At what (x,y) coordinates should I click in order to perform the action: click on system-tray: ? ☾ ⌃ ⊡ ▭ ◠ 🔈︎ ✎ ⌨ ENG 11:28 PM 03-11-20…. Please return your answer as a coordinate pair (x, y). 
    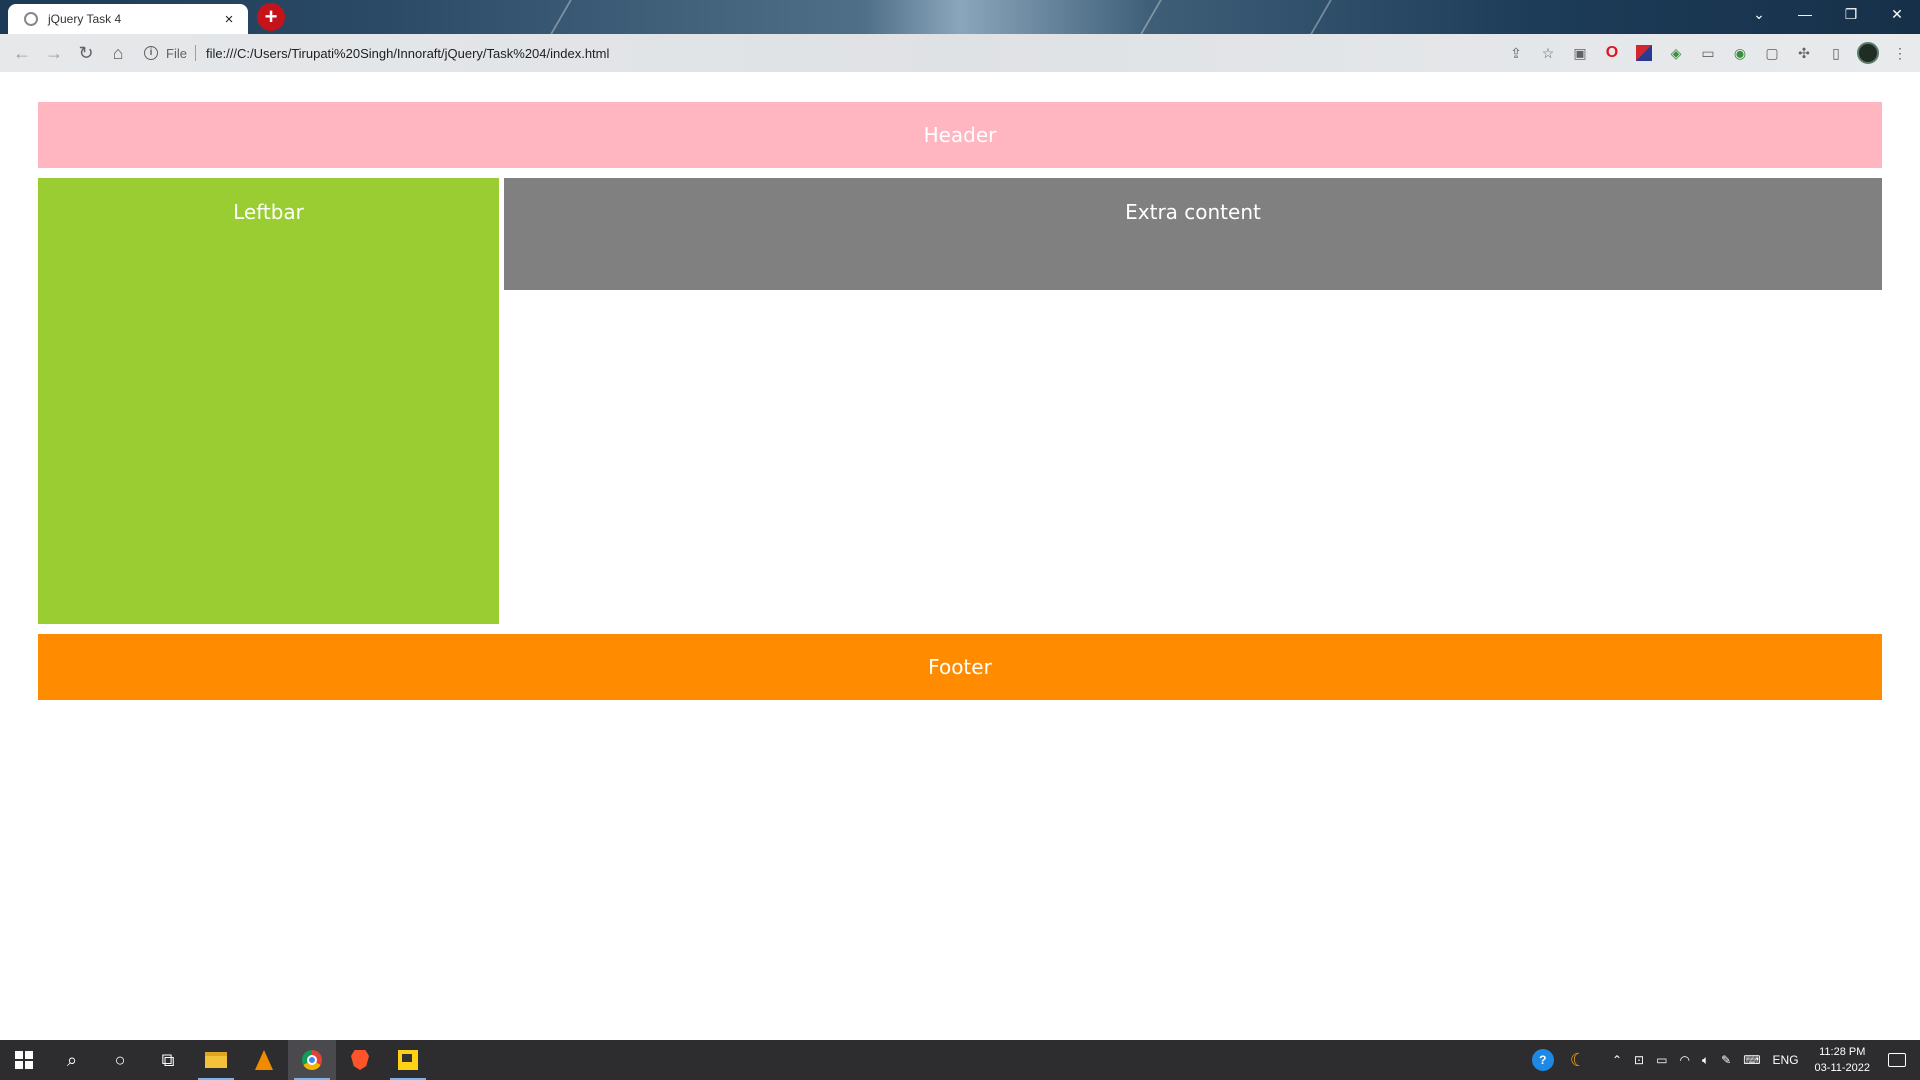
    Looking at the image, I should click on (1725, 1060).